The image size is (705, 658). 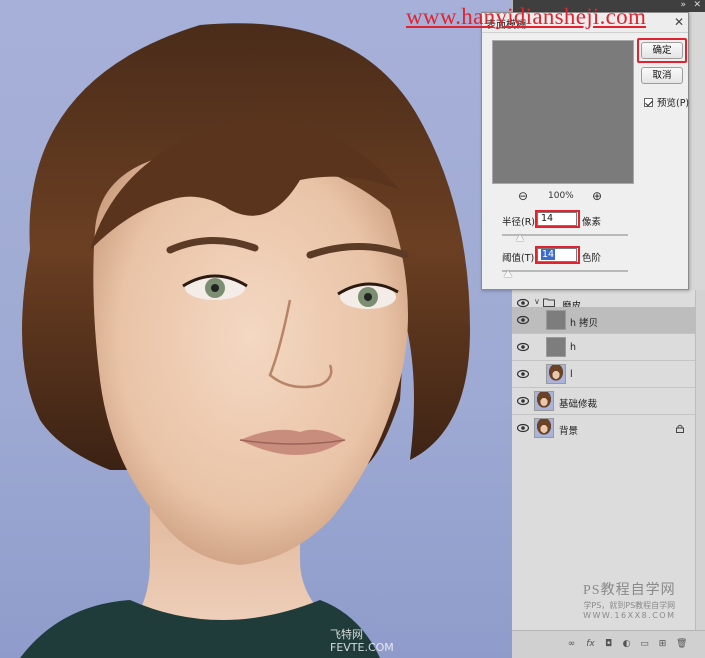 I want to click on site-url-watermark: www.hanyidiansheji.com, so click(x=526, y=16).